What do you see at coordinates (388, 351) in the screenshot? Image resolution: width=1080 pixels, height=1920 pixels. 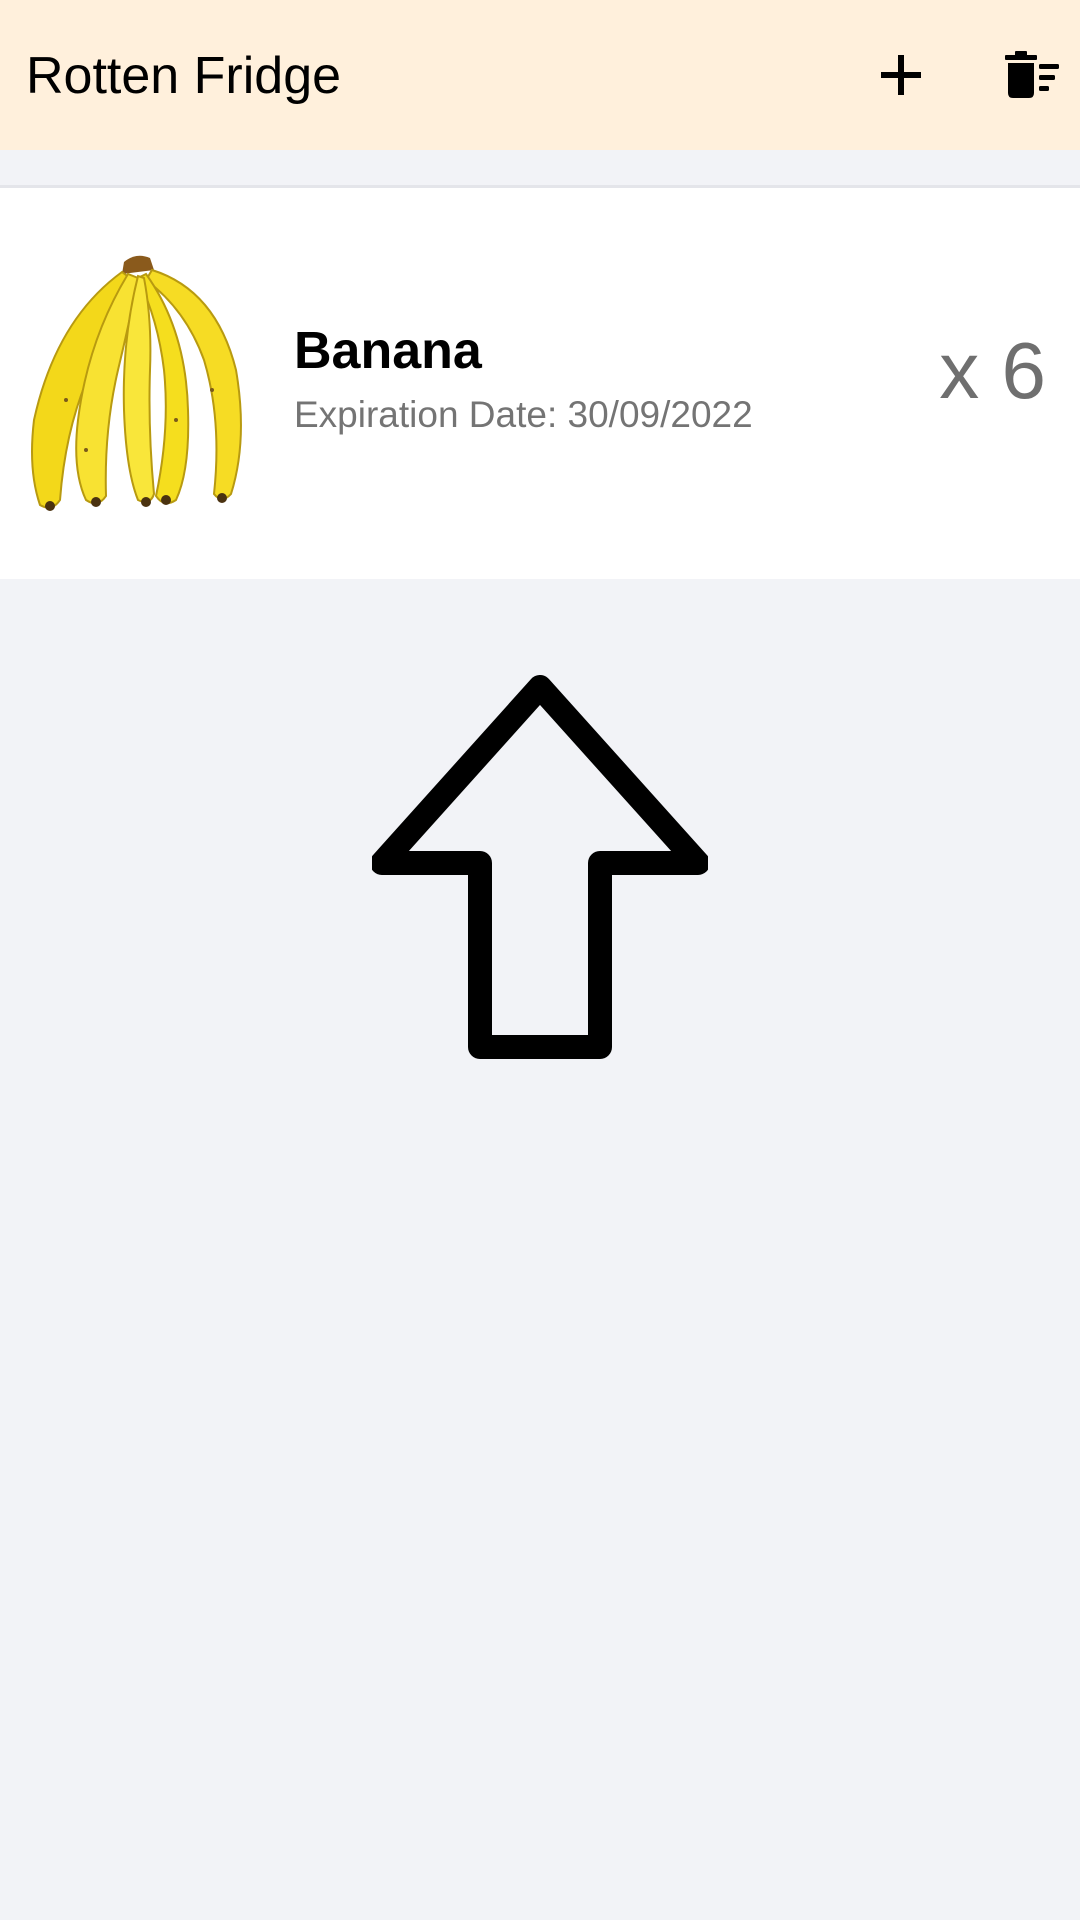 I see `item-name: Banana` at bounding box center [388, 351].